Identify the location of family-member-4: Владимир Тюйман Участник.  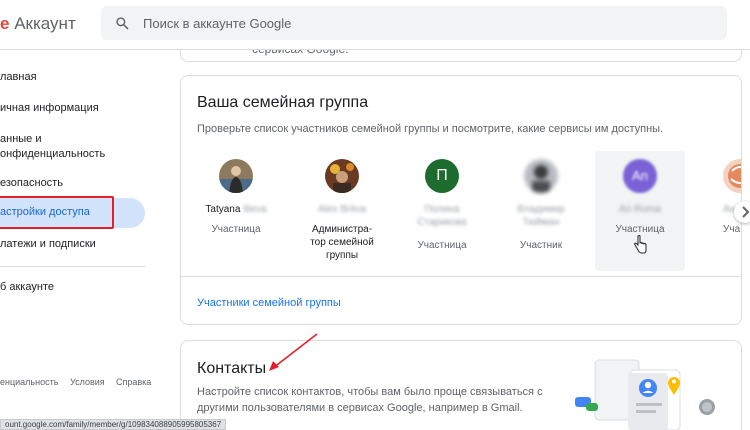
(541, 211).